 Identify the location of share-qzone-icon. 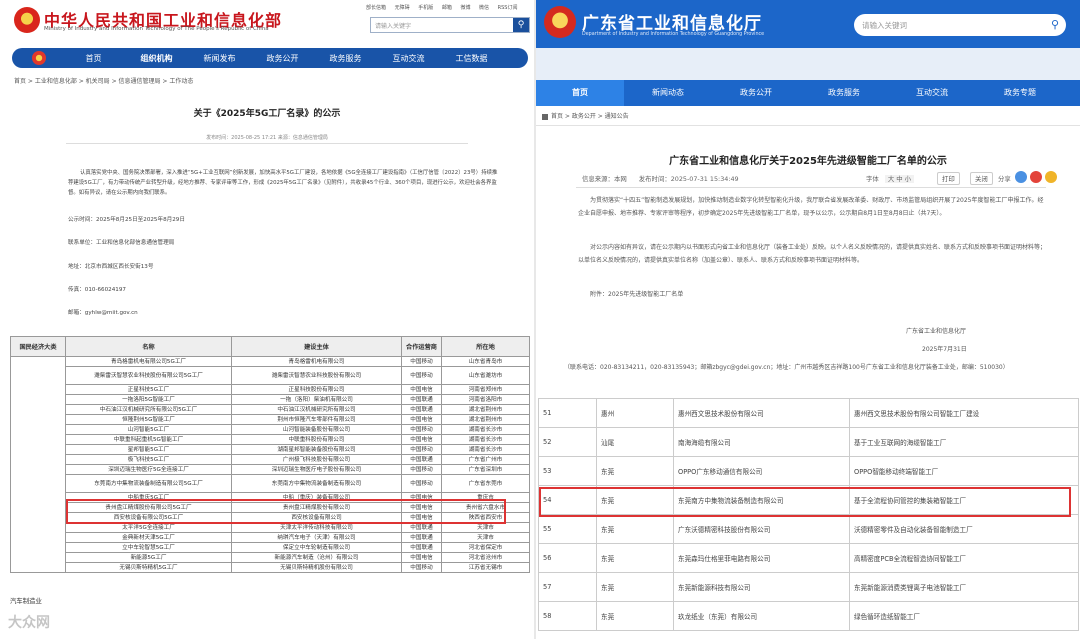
(1021, 177).